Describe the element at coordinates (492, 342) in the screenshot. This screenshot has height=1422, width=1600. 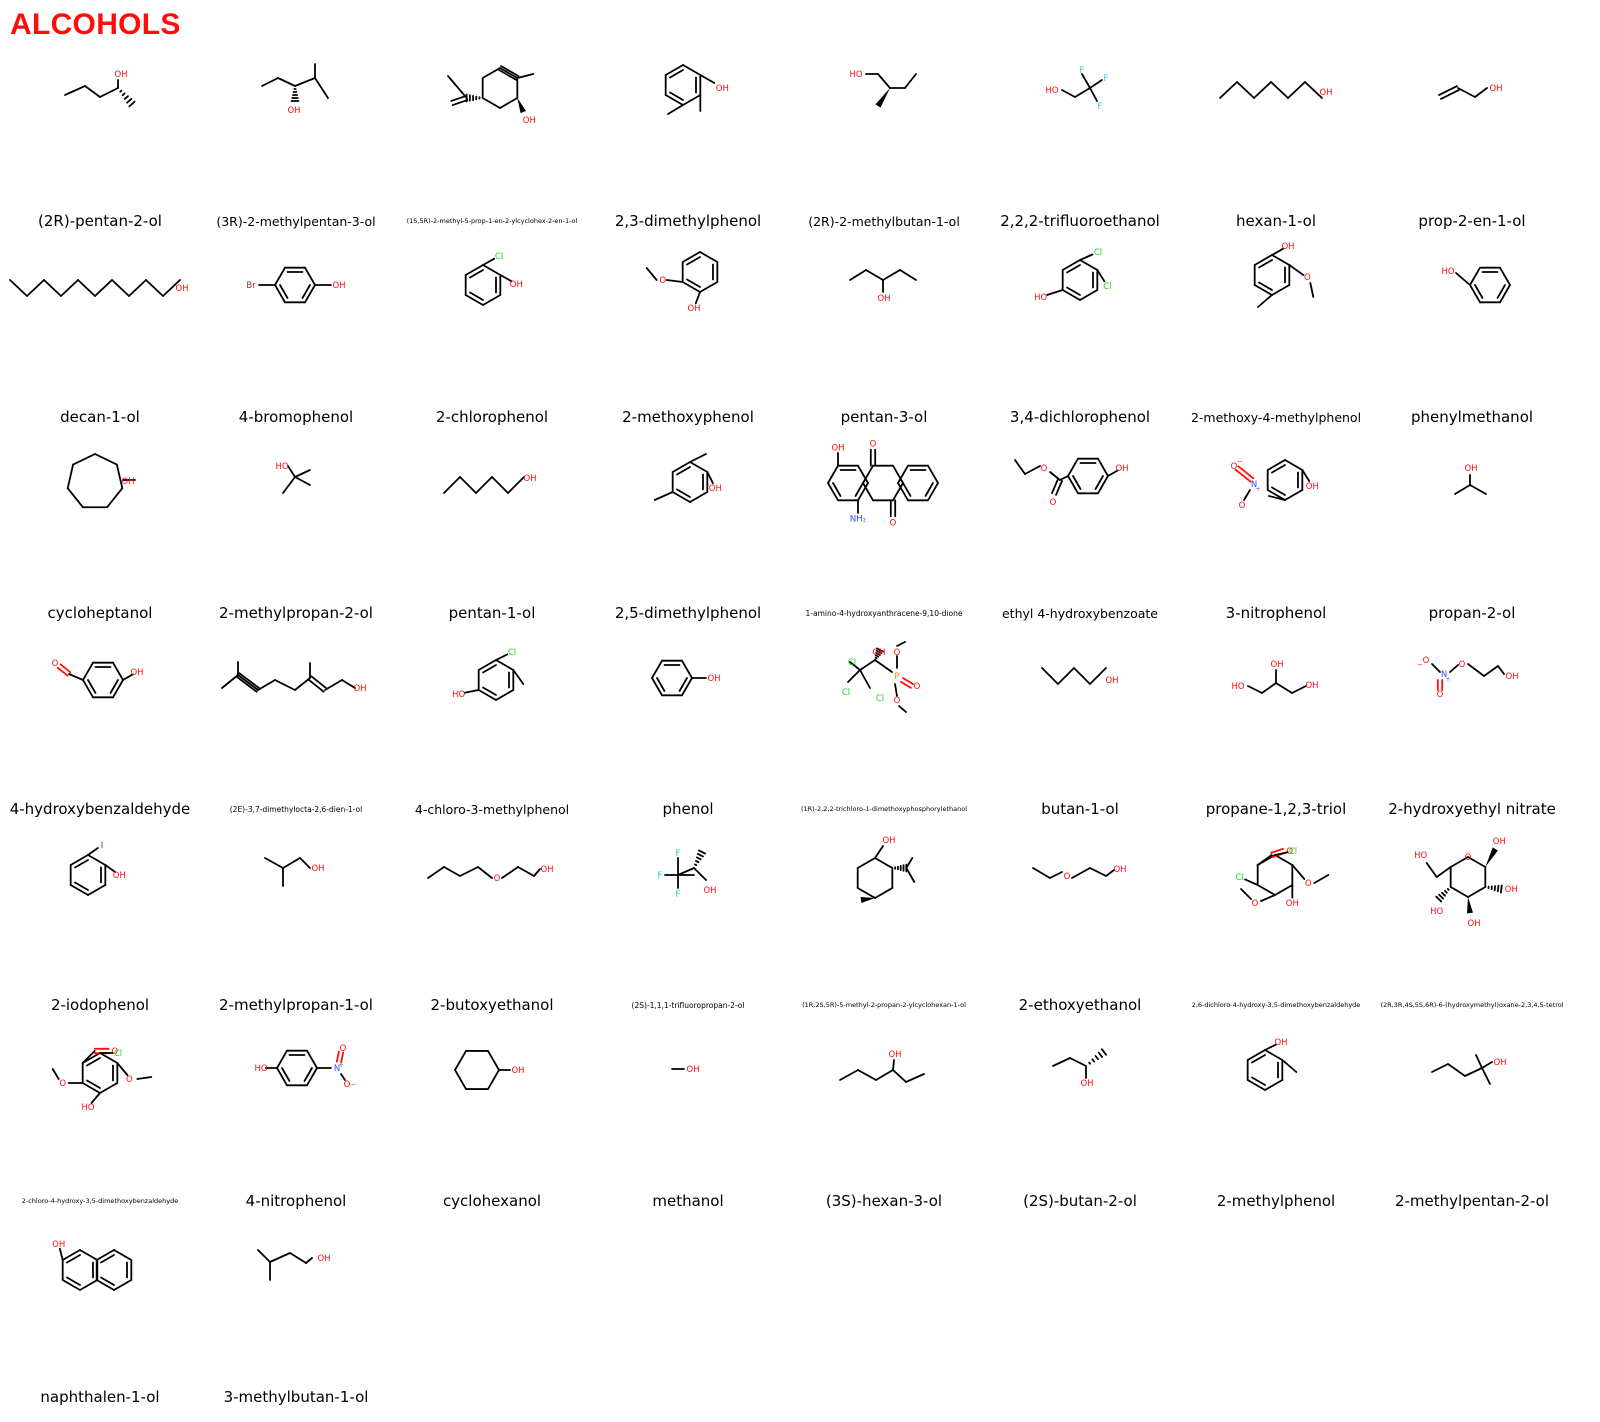
I see `compound-cell: ClOH2-chlorophenol` at that location.